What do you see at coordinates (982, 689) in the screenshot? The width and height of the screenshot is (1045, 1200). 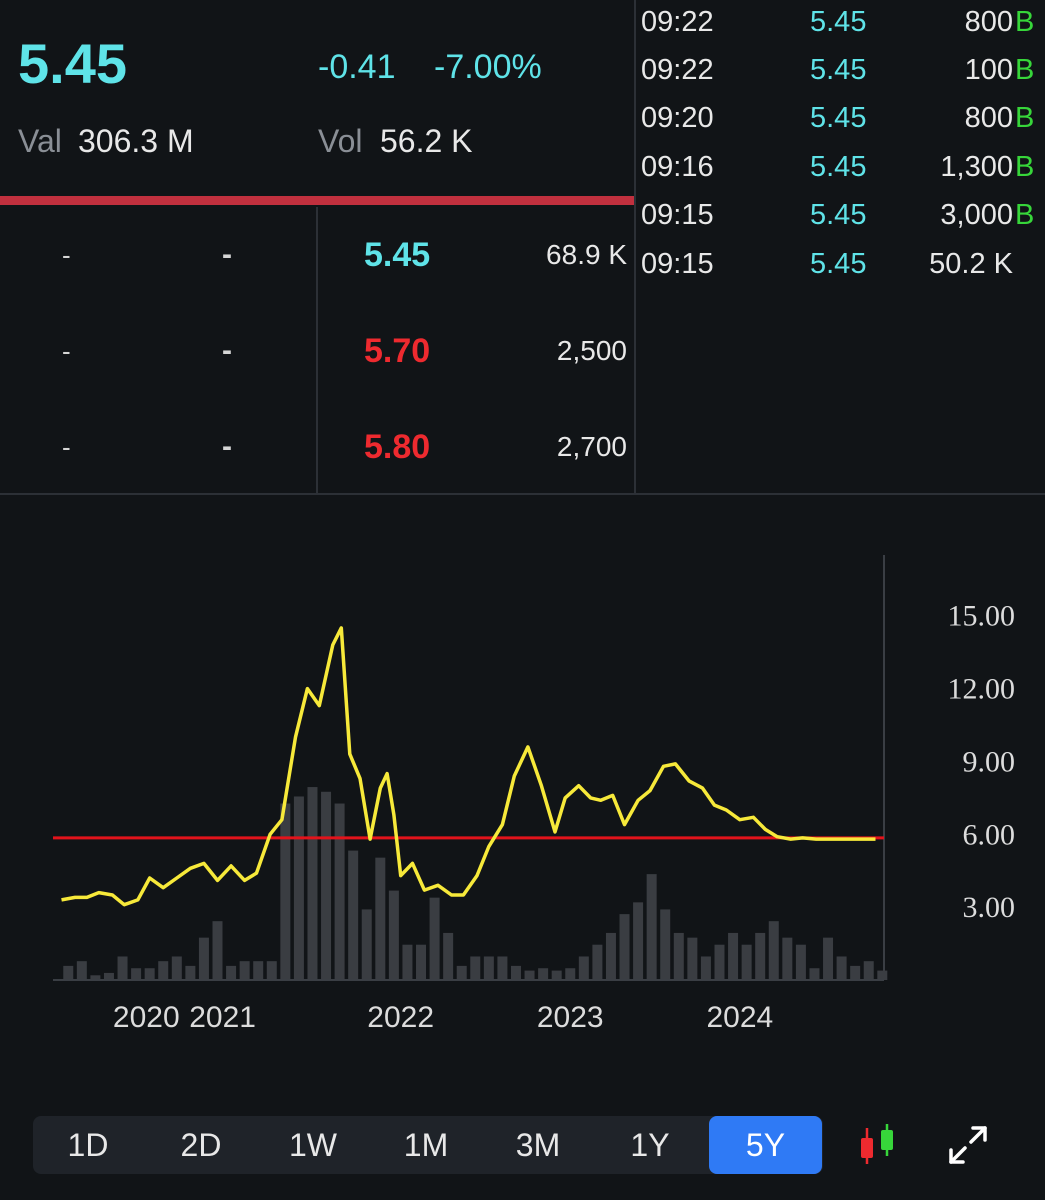 I see `y-tick-label: 12.00` at bounding box center [982, 689].